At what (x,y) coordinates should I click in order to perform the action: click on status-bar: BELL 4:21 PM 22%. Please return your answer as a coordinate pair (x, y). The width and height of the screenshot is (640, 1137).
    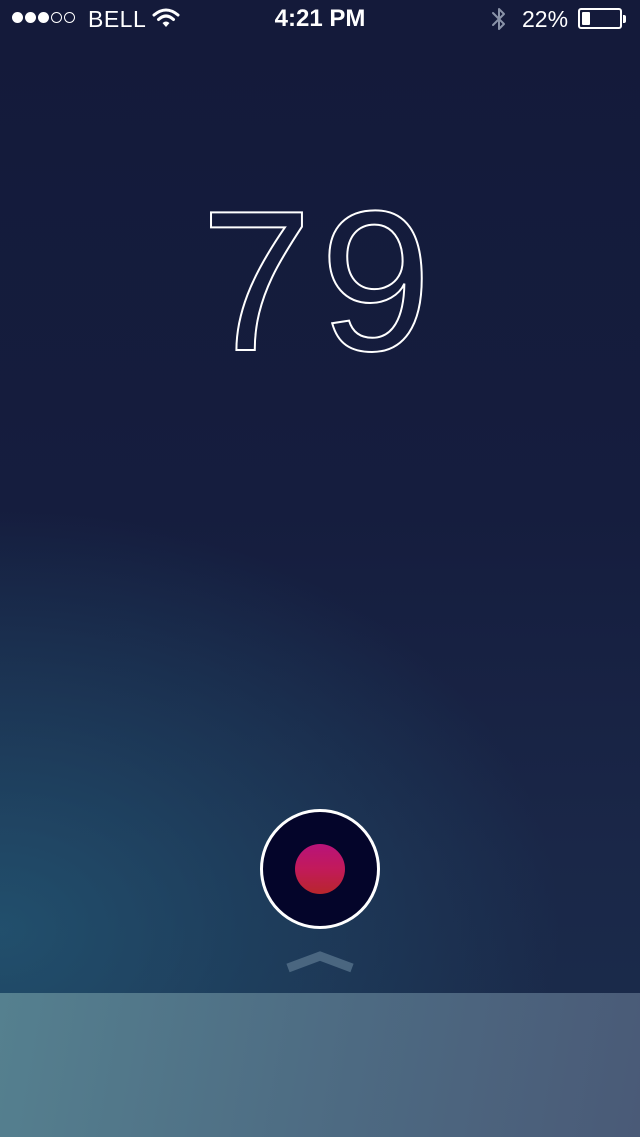
    Looking at the image, I should click on (320, 20).